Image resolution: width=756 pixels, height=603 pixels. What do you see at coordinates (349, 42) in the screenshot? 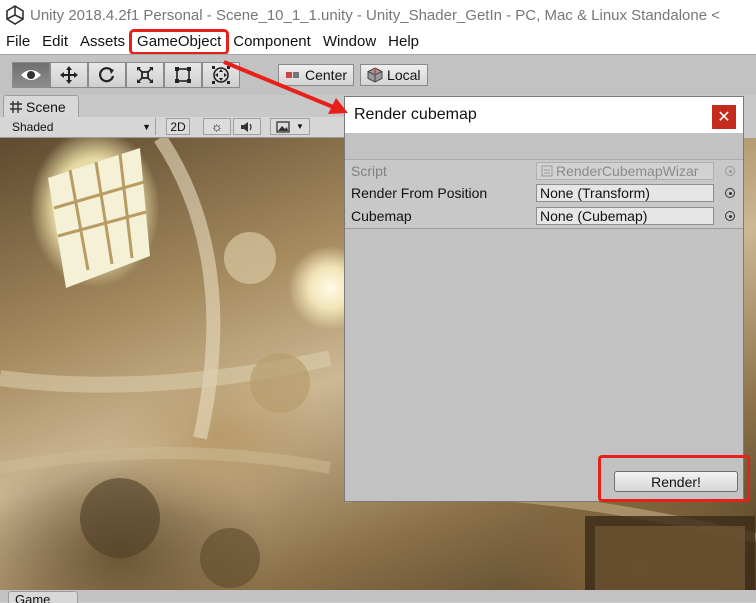
I see `menu-window: Window` at bounding box center [349, 42].